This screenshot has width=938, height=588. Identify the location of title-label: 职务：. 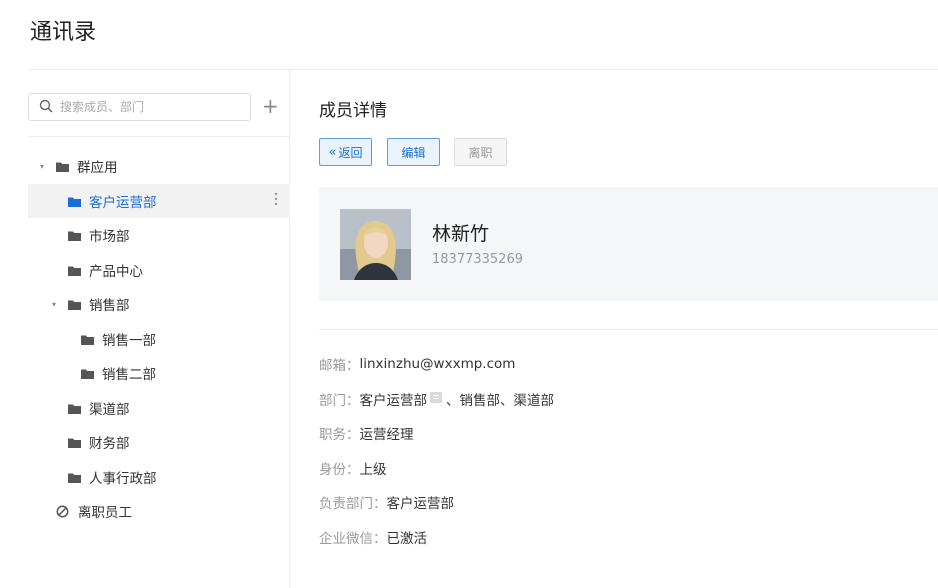
(339, 435).